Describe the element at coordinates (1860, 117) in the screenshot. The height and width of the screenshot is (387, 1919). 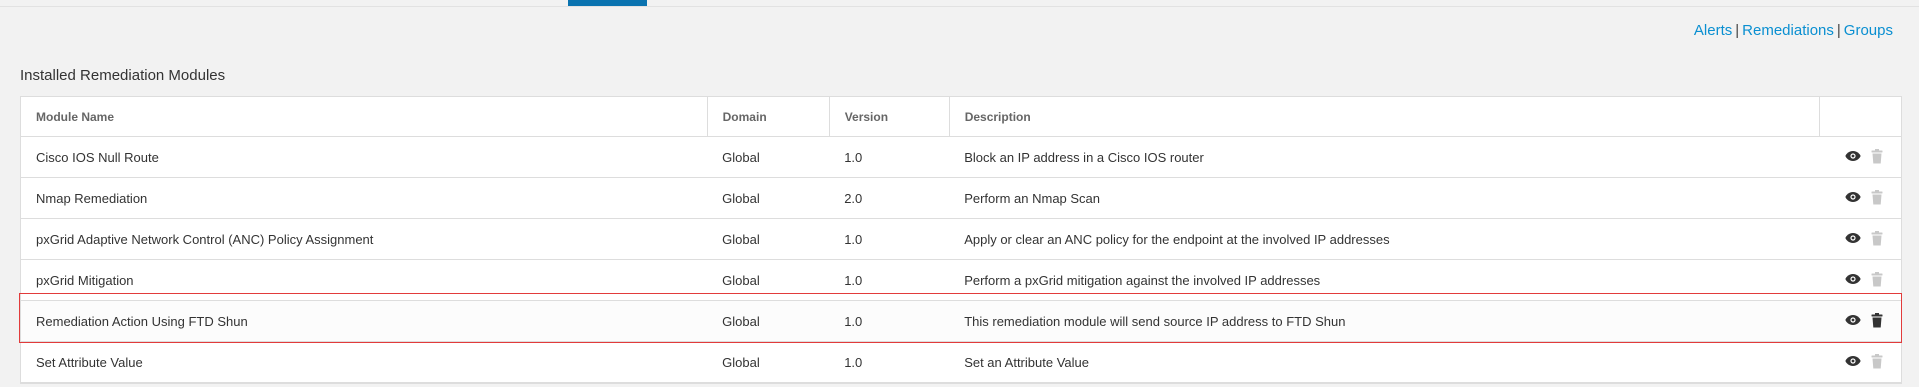
I see `column-header-actions` at that location.